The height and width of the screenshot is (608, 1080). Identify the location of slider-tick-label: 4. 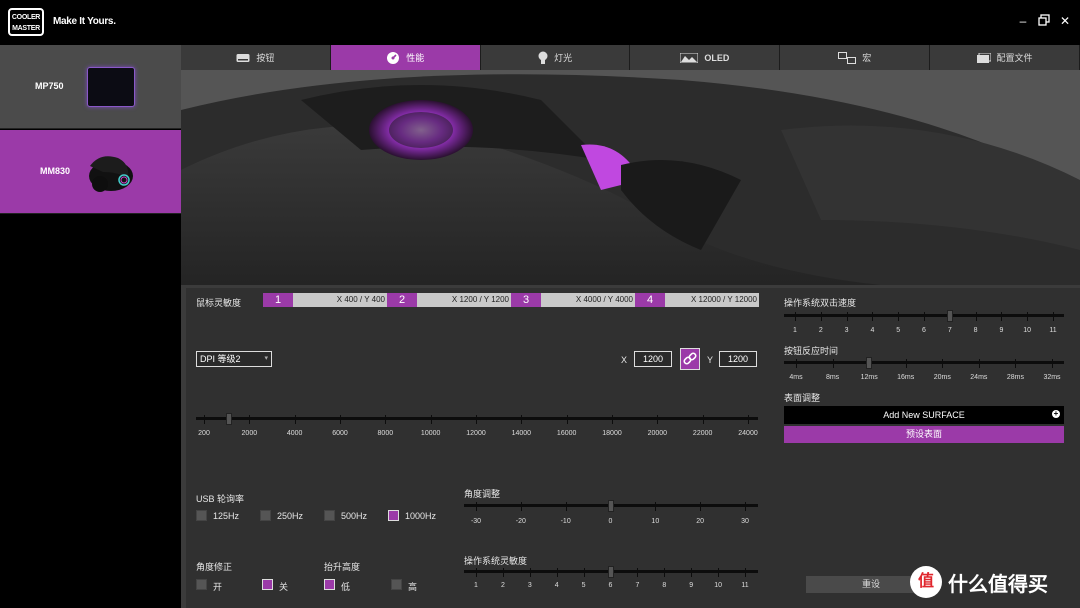
(872, 330).